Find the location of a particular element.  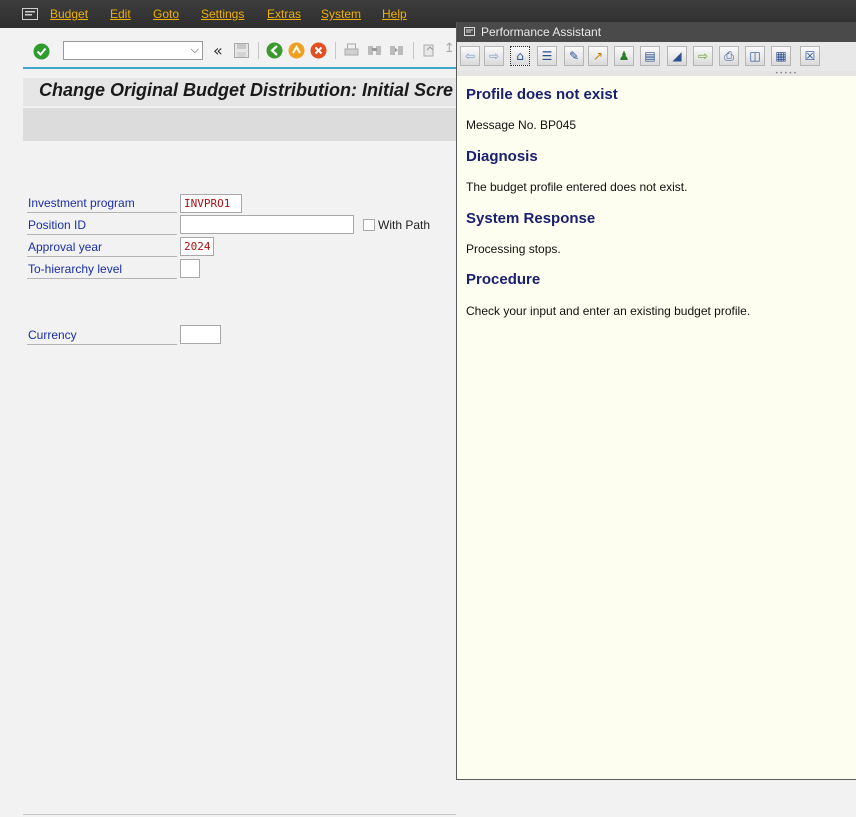

export-icon: ⇨ is located at coordinates (703, 56).